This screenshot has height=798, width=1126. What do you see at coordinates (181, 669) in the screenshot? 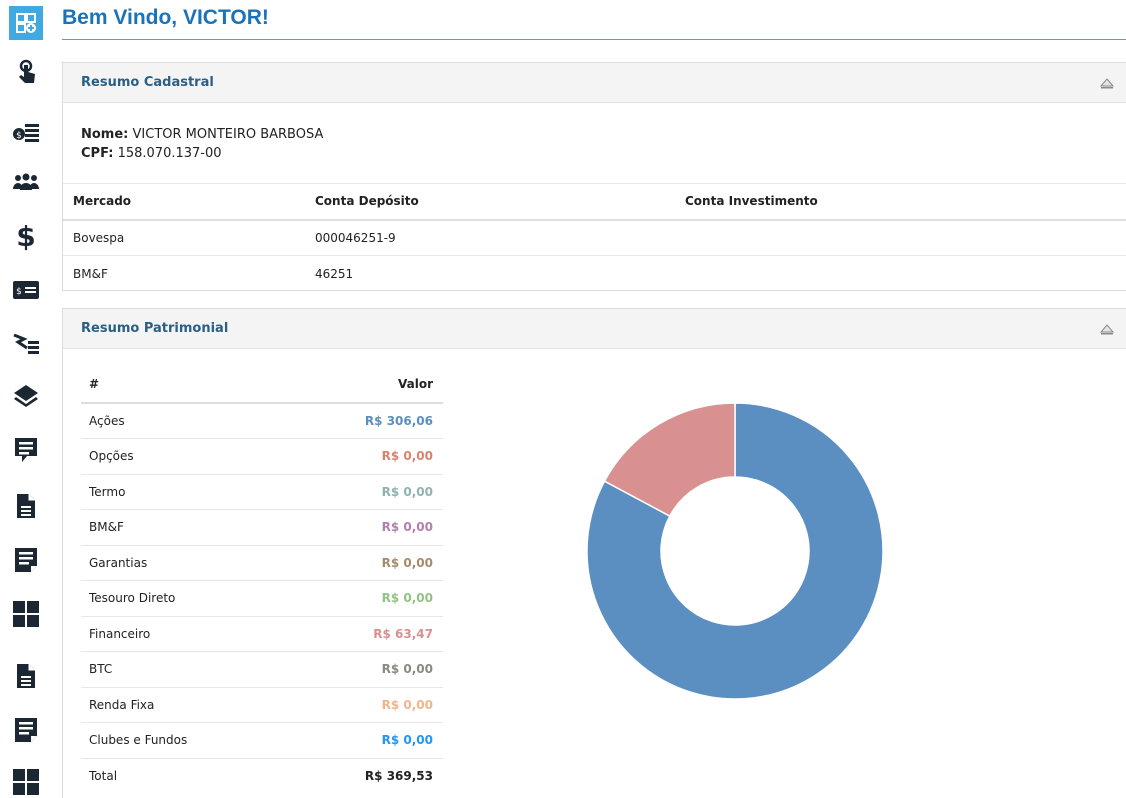
I see `asset-label: BTC` at bounding box center [181, 669].